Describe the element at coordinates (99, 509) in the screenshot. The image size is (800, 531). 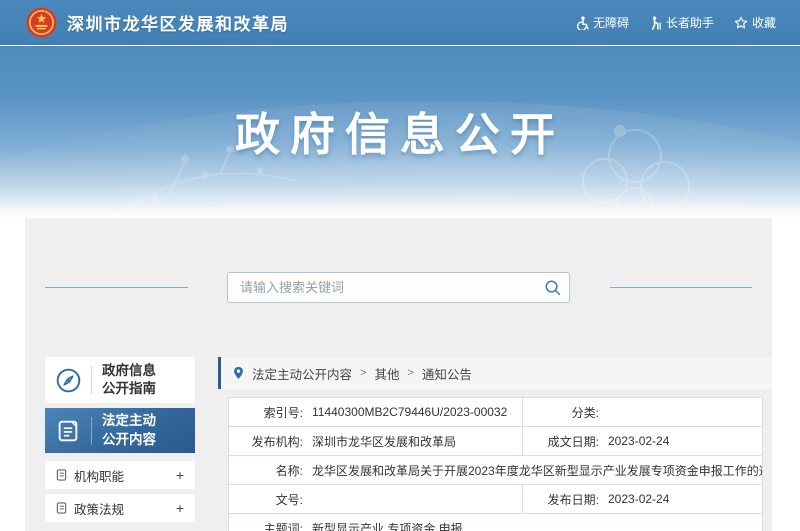
I see `sidebar-item-label: 政策法规` at that location.